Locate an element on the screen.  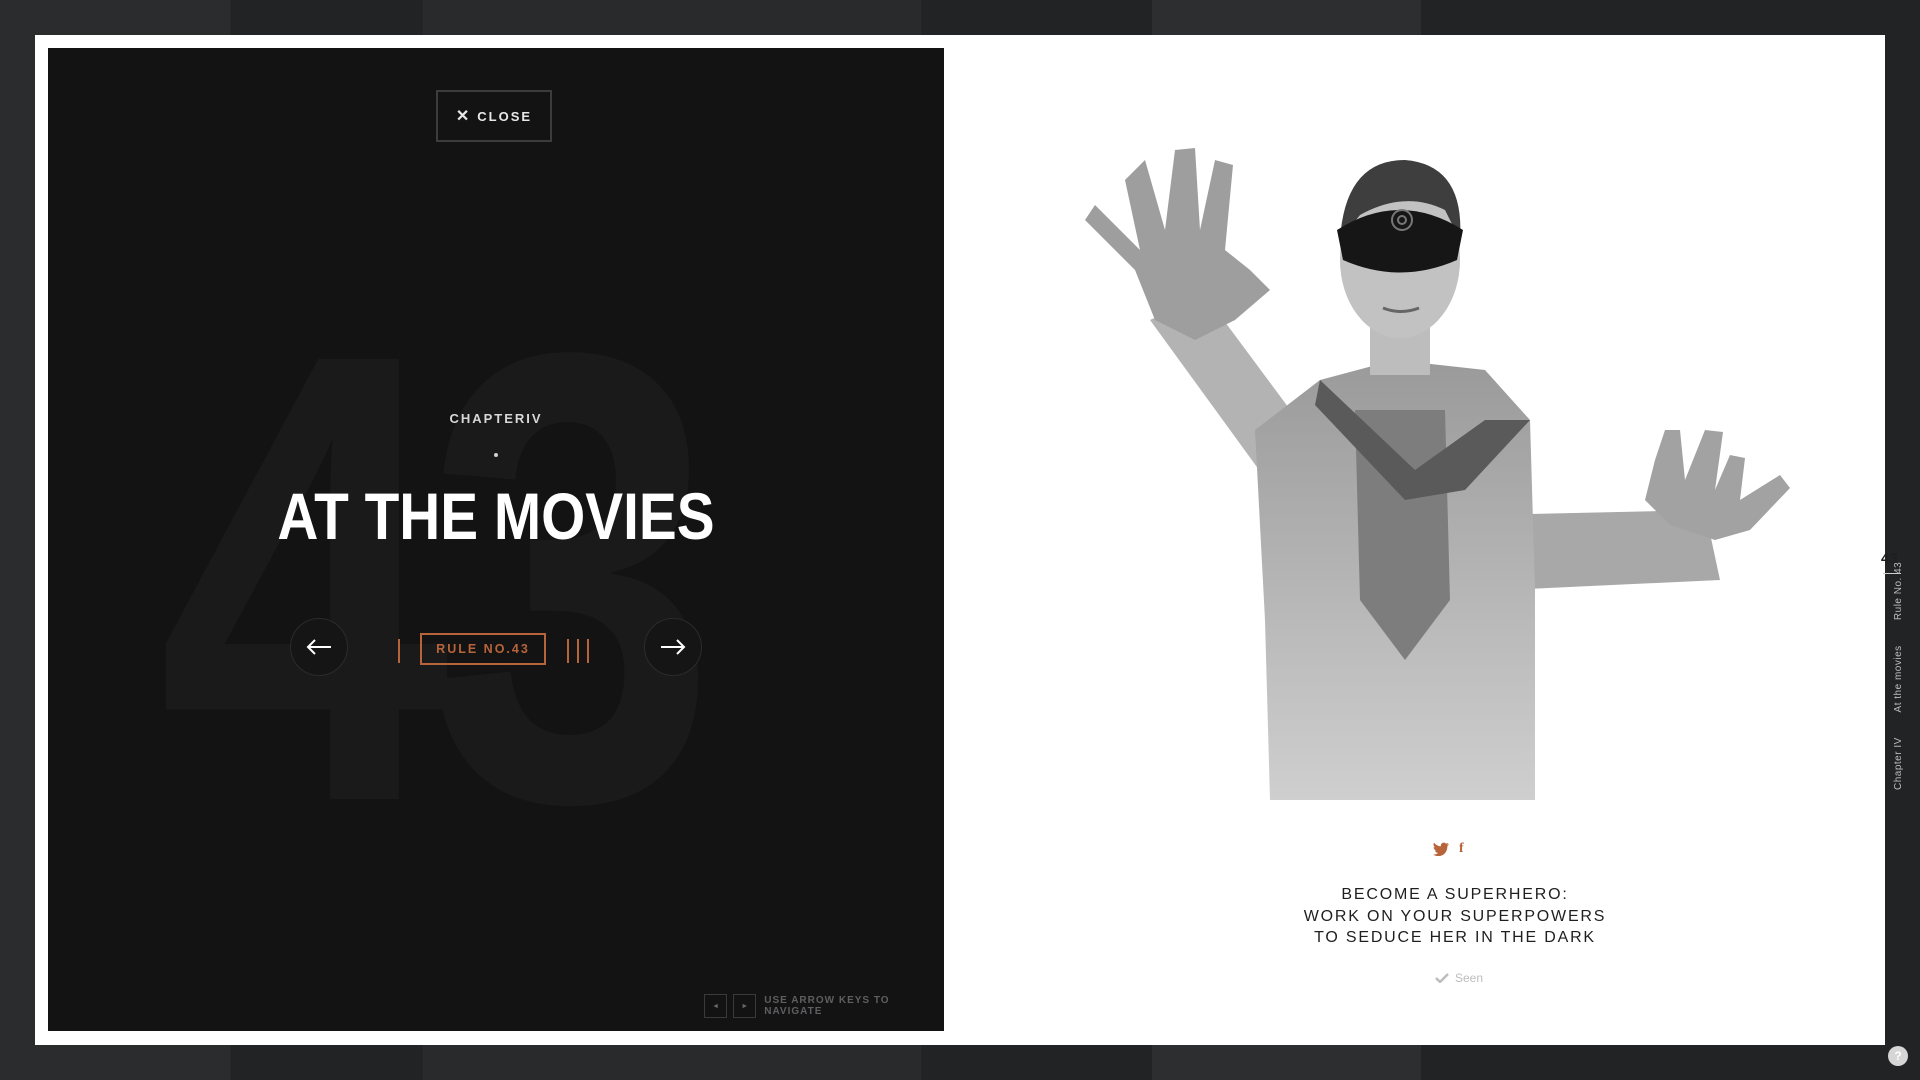
quote-line: WORK ON YOUR SUPERPOWERS is located at coordinates (1455, 916).